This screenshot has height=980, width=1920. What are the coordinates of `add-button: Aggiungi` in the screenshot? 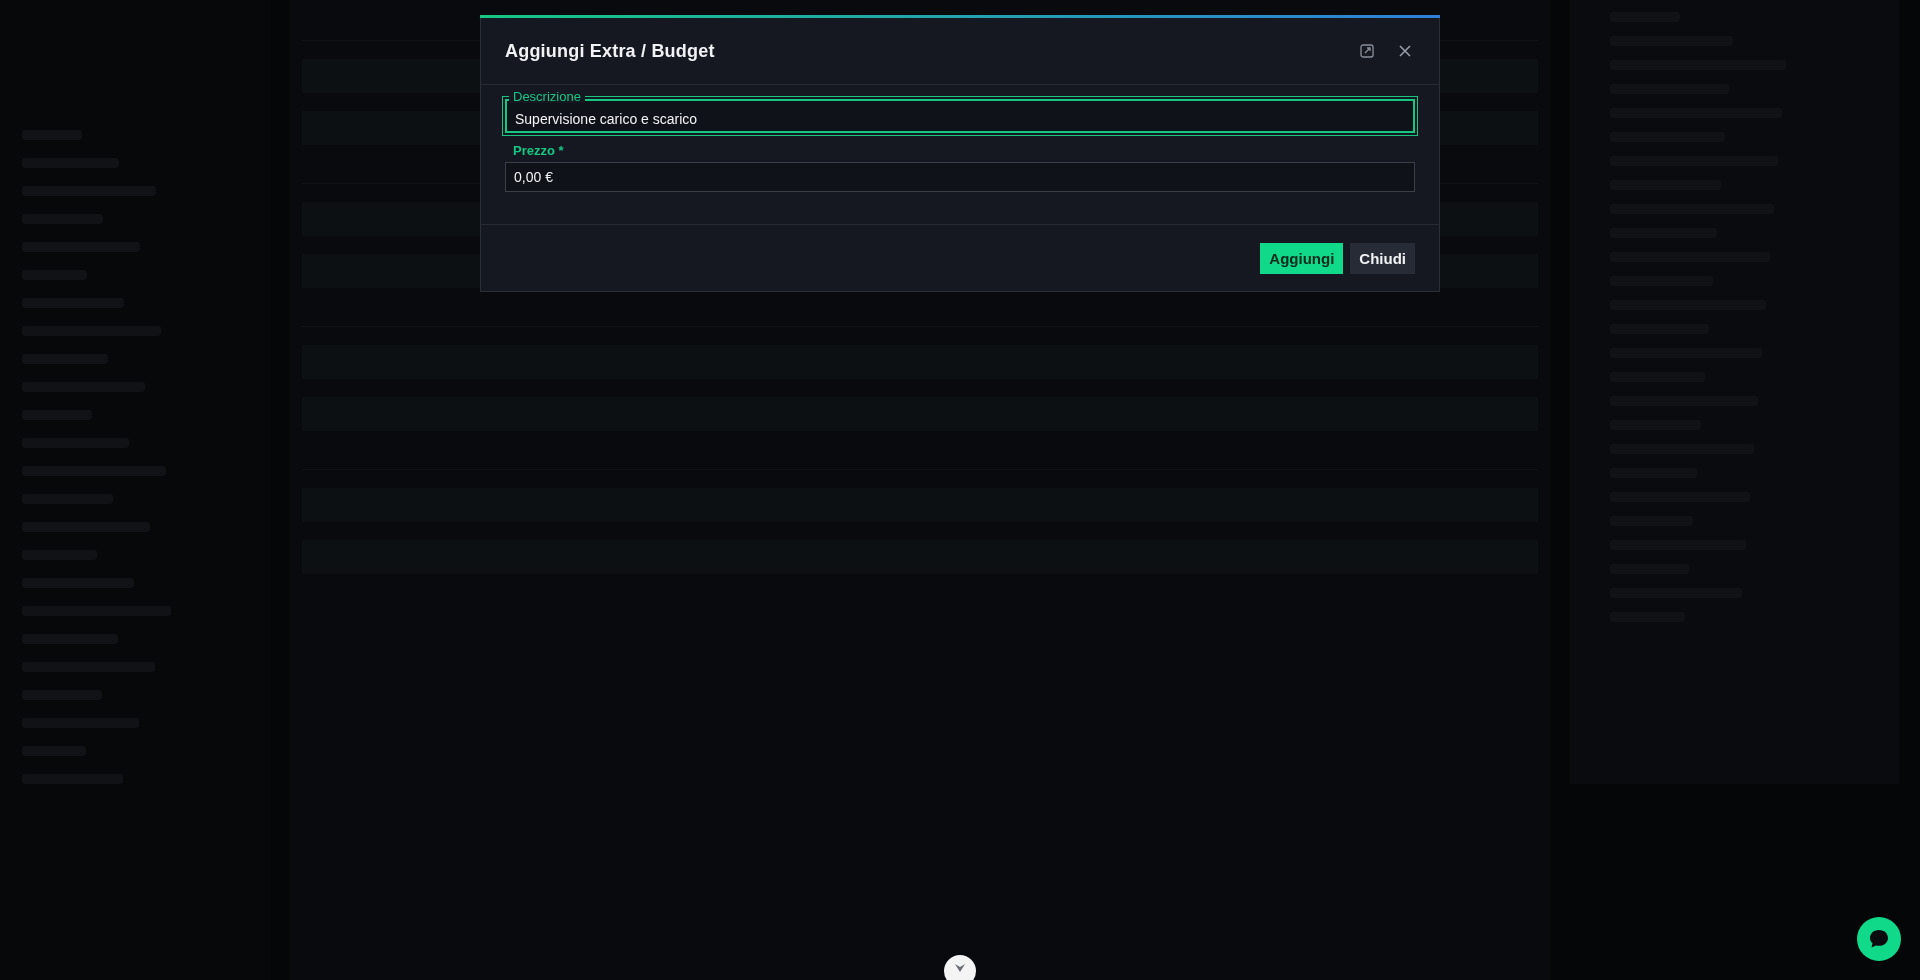 It's located at (1302, 258).